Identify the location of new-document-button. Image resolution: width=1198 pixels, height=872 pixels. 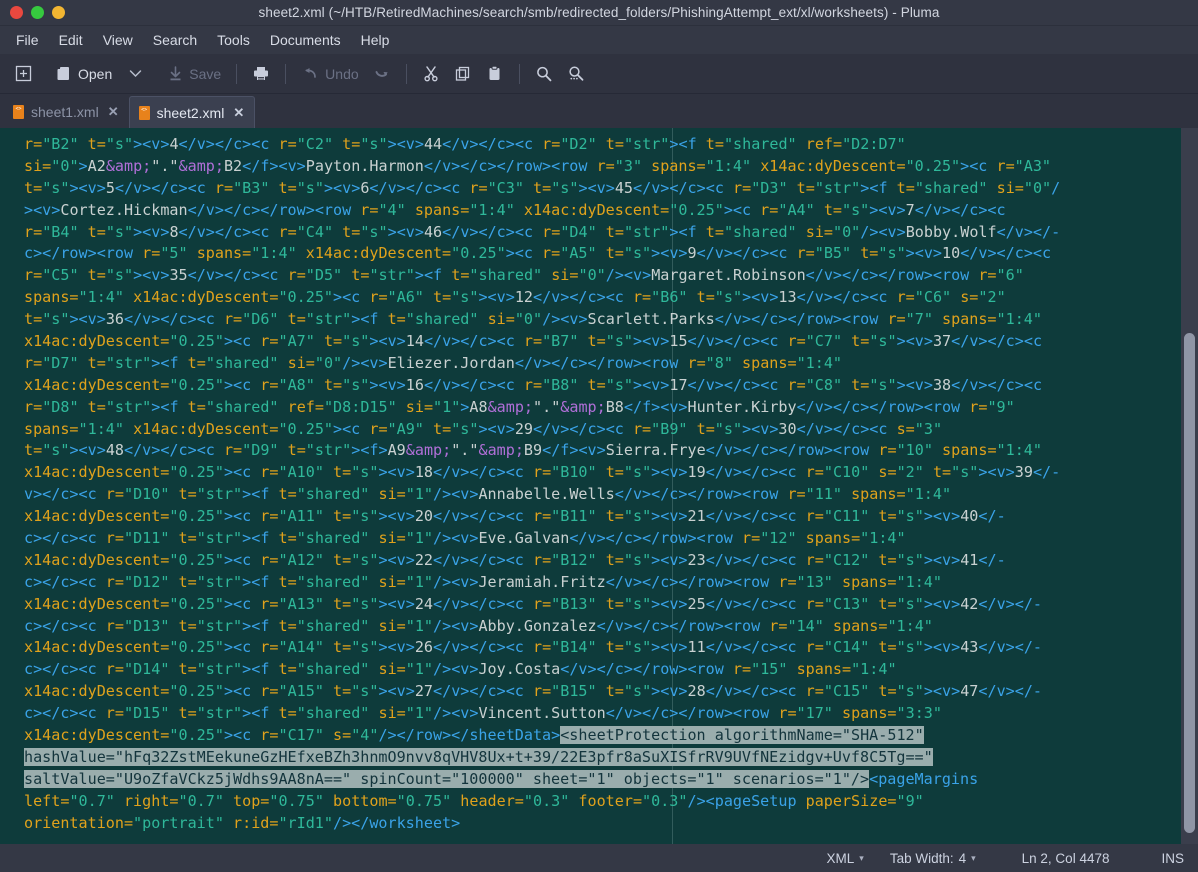
(23, 74).